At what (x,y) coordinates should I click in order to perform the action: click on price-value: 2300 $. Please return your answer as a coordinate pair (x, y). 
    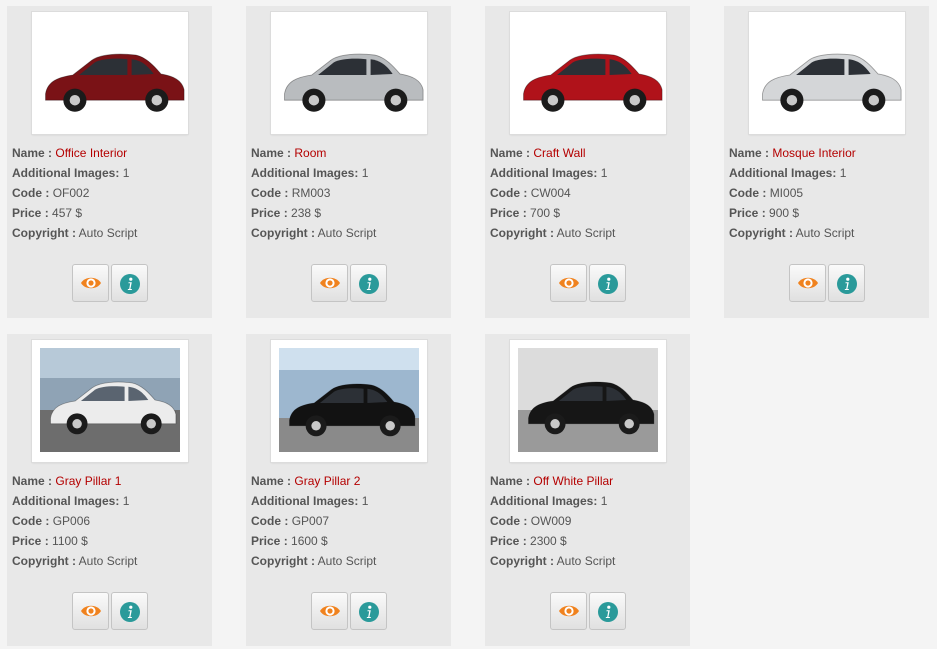
    Looking at the image, I should click on (548, 541).